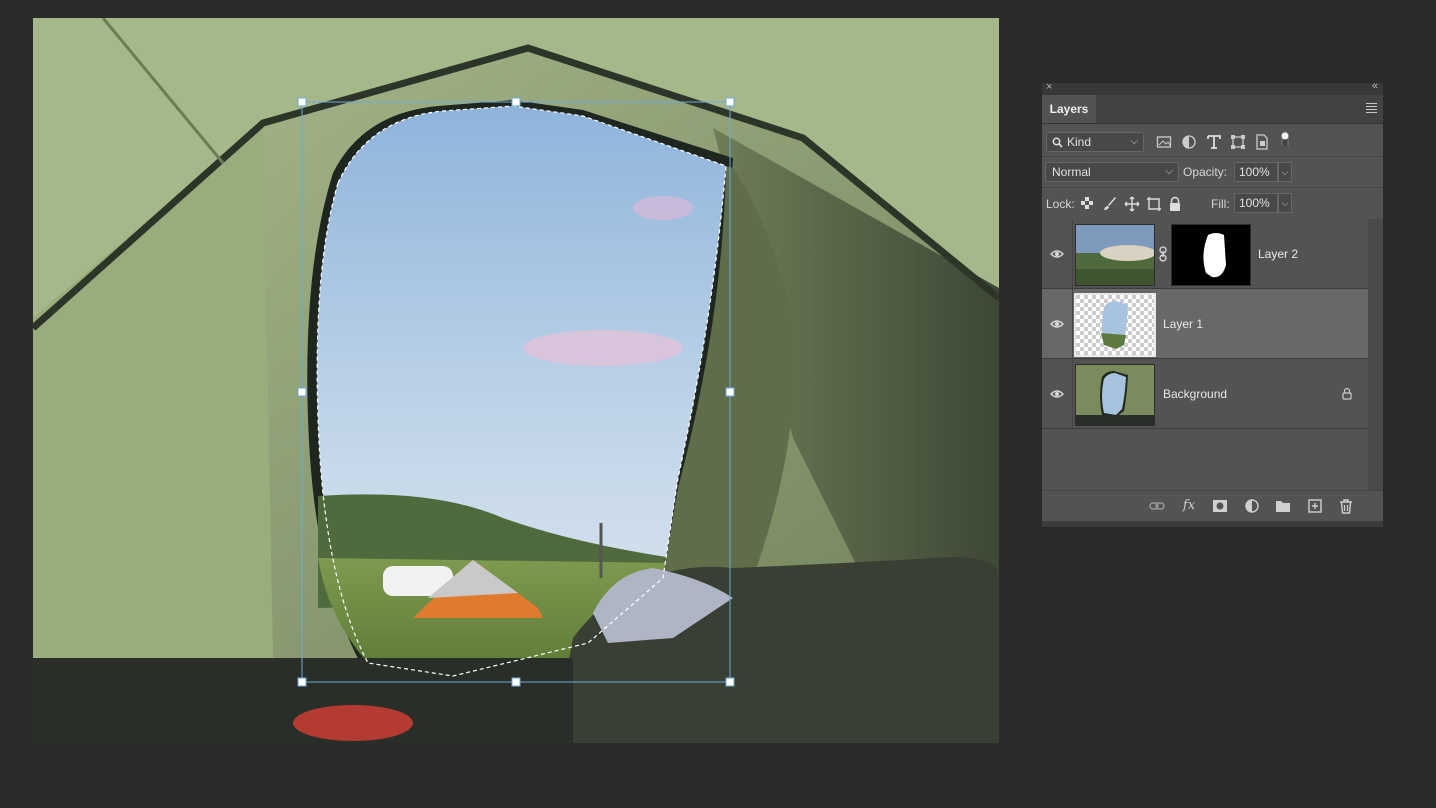  Describe the element at coordinates (1071, 172) in the screenshot. I see `blend-mode-value: Normal` at that location.